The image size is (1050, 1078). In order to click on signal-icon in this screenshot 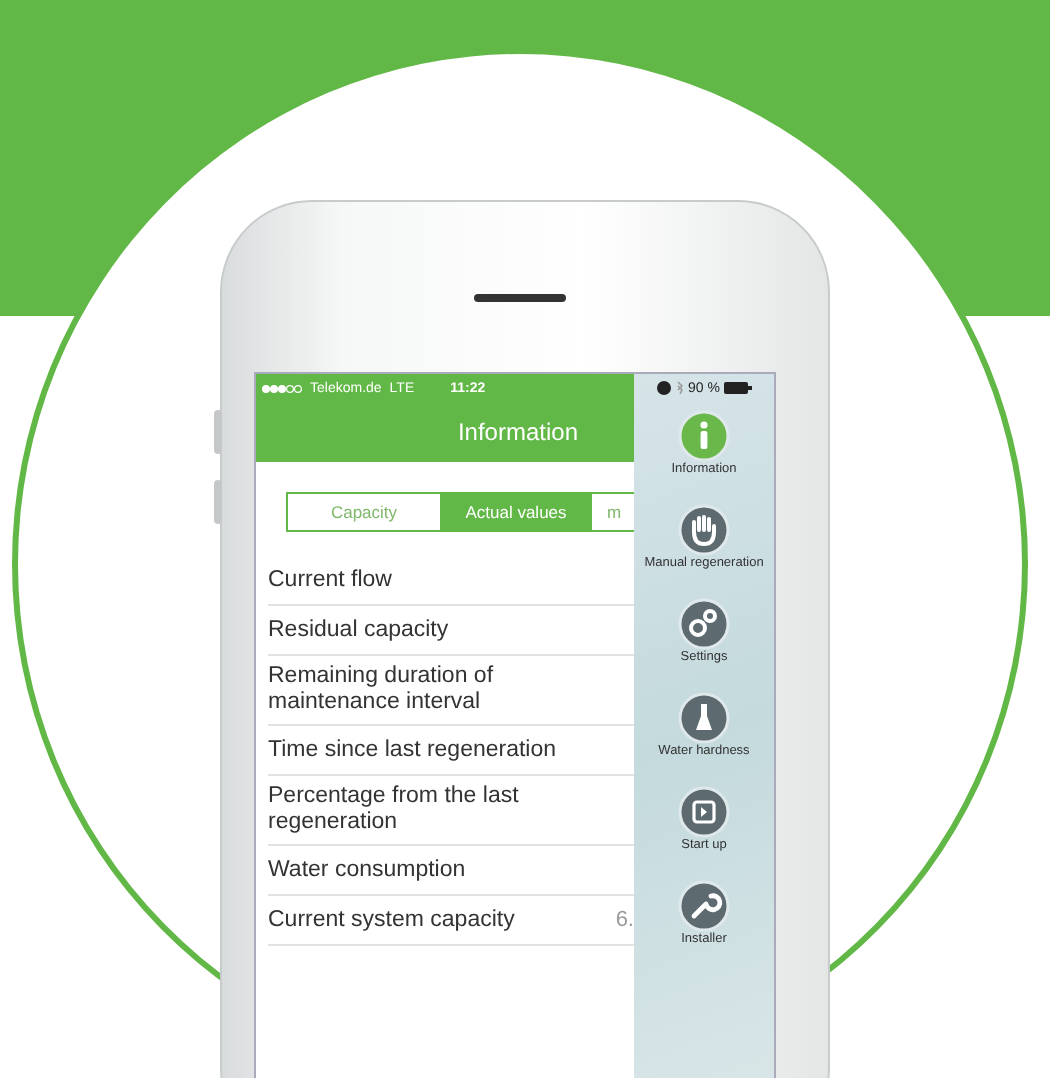, I will do `click(282, 388)`.